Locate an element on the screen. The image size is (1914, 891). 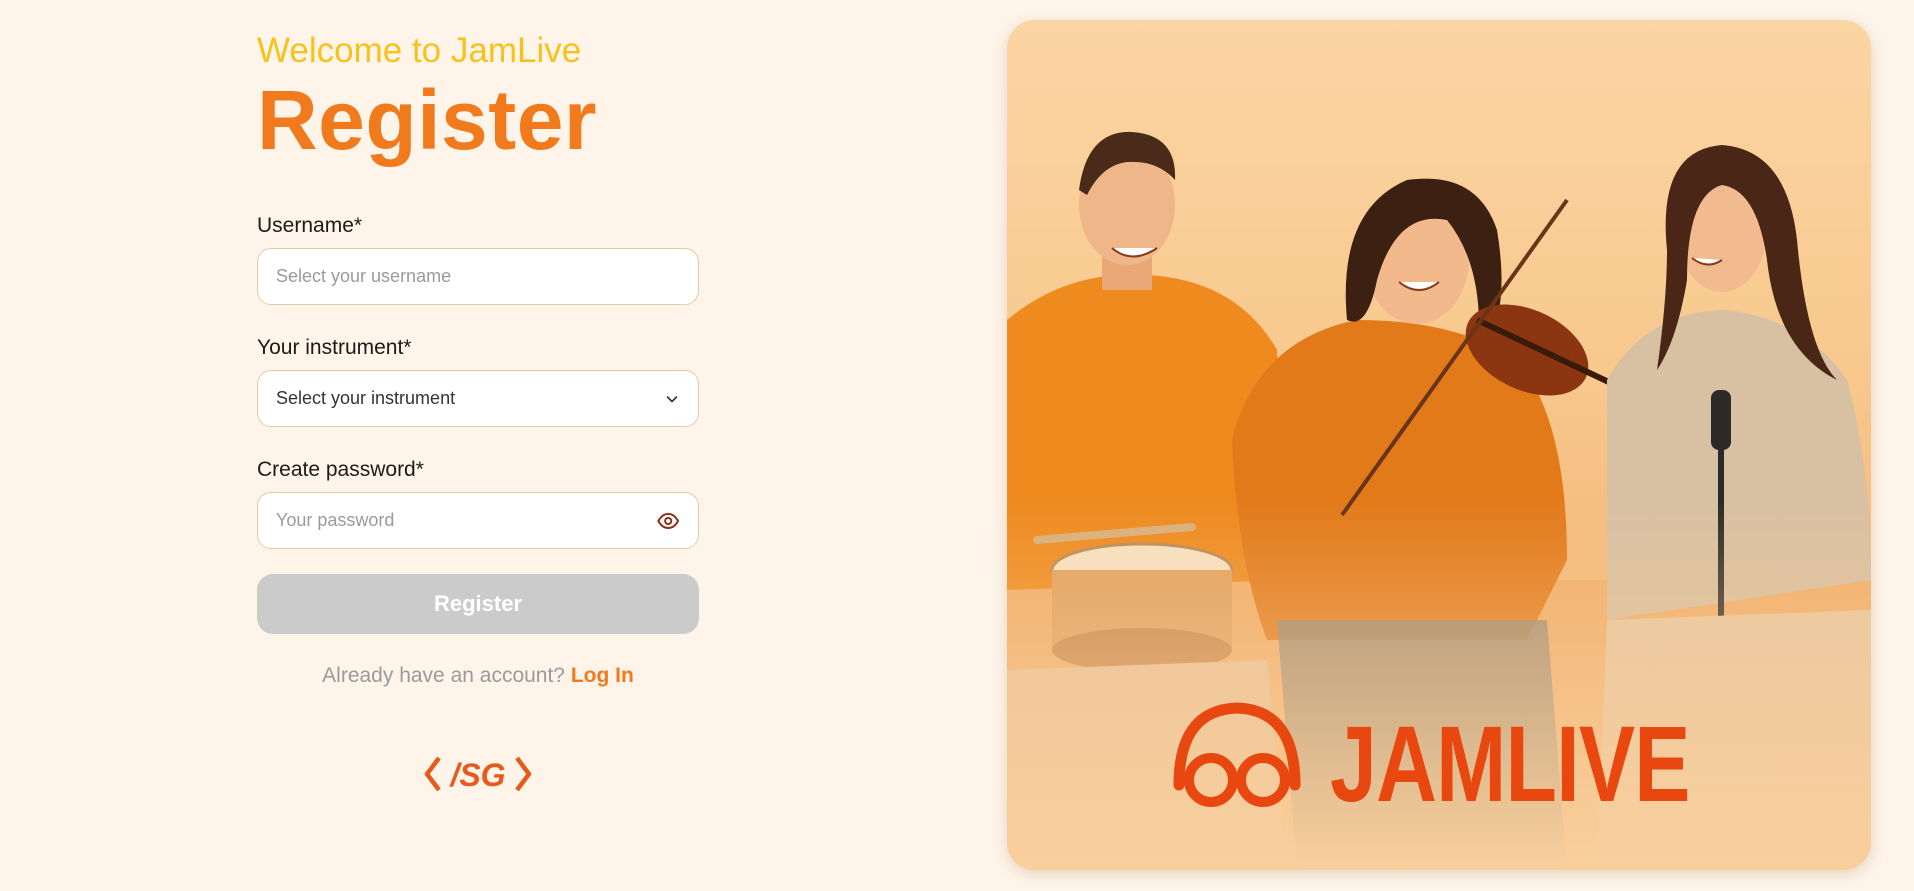
instrument-select: Select your instrument is located at coordinates (478, 398).